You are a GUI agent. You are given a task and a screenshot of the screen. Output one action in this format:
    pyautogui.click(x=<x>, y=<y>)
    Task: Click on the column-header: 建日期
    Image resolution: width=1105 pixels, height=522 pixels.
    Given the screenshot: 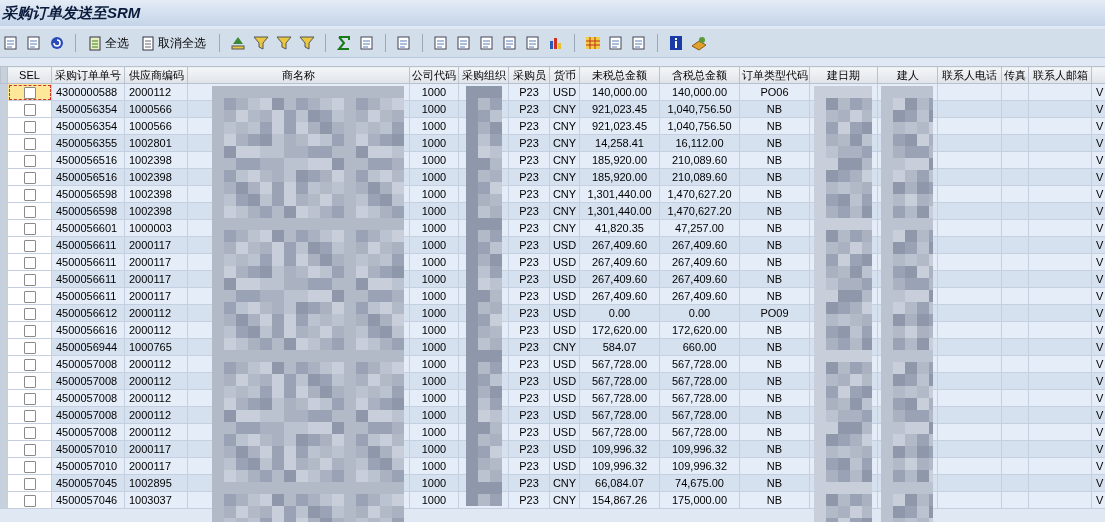 What is the action you would take?
    pyautogui.click(x=843, y=75)
    